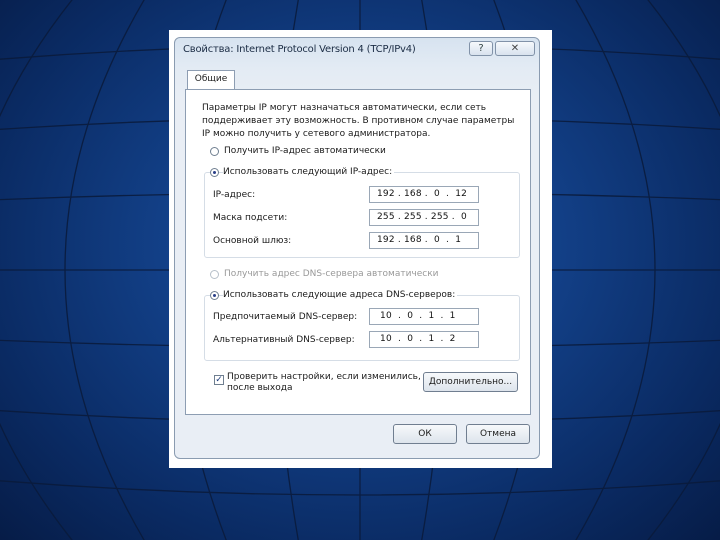  What do you see at coordinates (498, 434) in the screenshot?
I see `cancel-button: Отмена` at bounding box center [498, 434].